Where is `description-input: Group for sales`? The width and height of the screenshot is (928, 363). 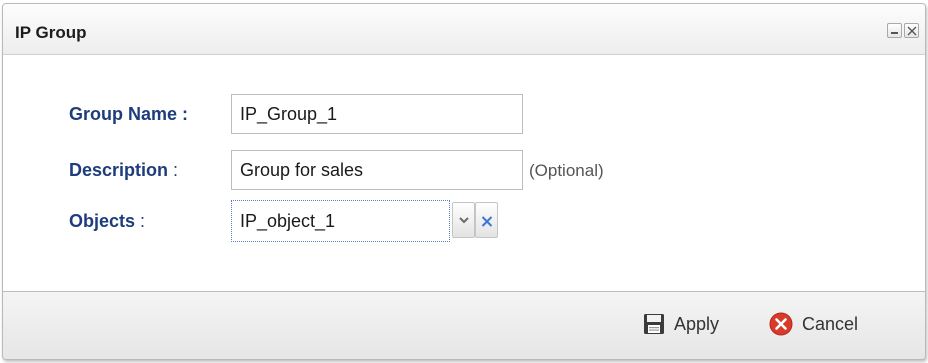
description-input: Group for sales is located at coordinates (377, 170).